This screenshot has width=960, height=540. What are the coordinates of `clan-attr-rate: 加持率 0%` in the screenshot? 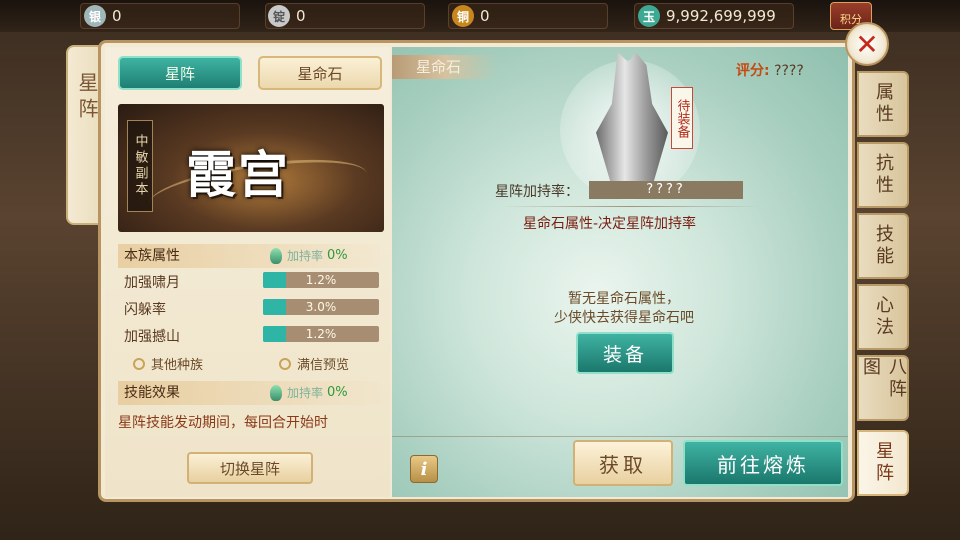 It's located at (309, 255).